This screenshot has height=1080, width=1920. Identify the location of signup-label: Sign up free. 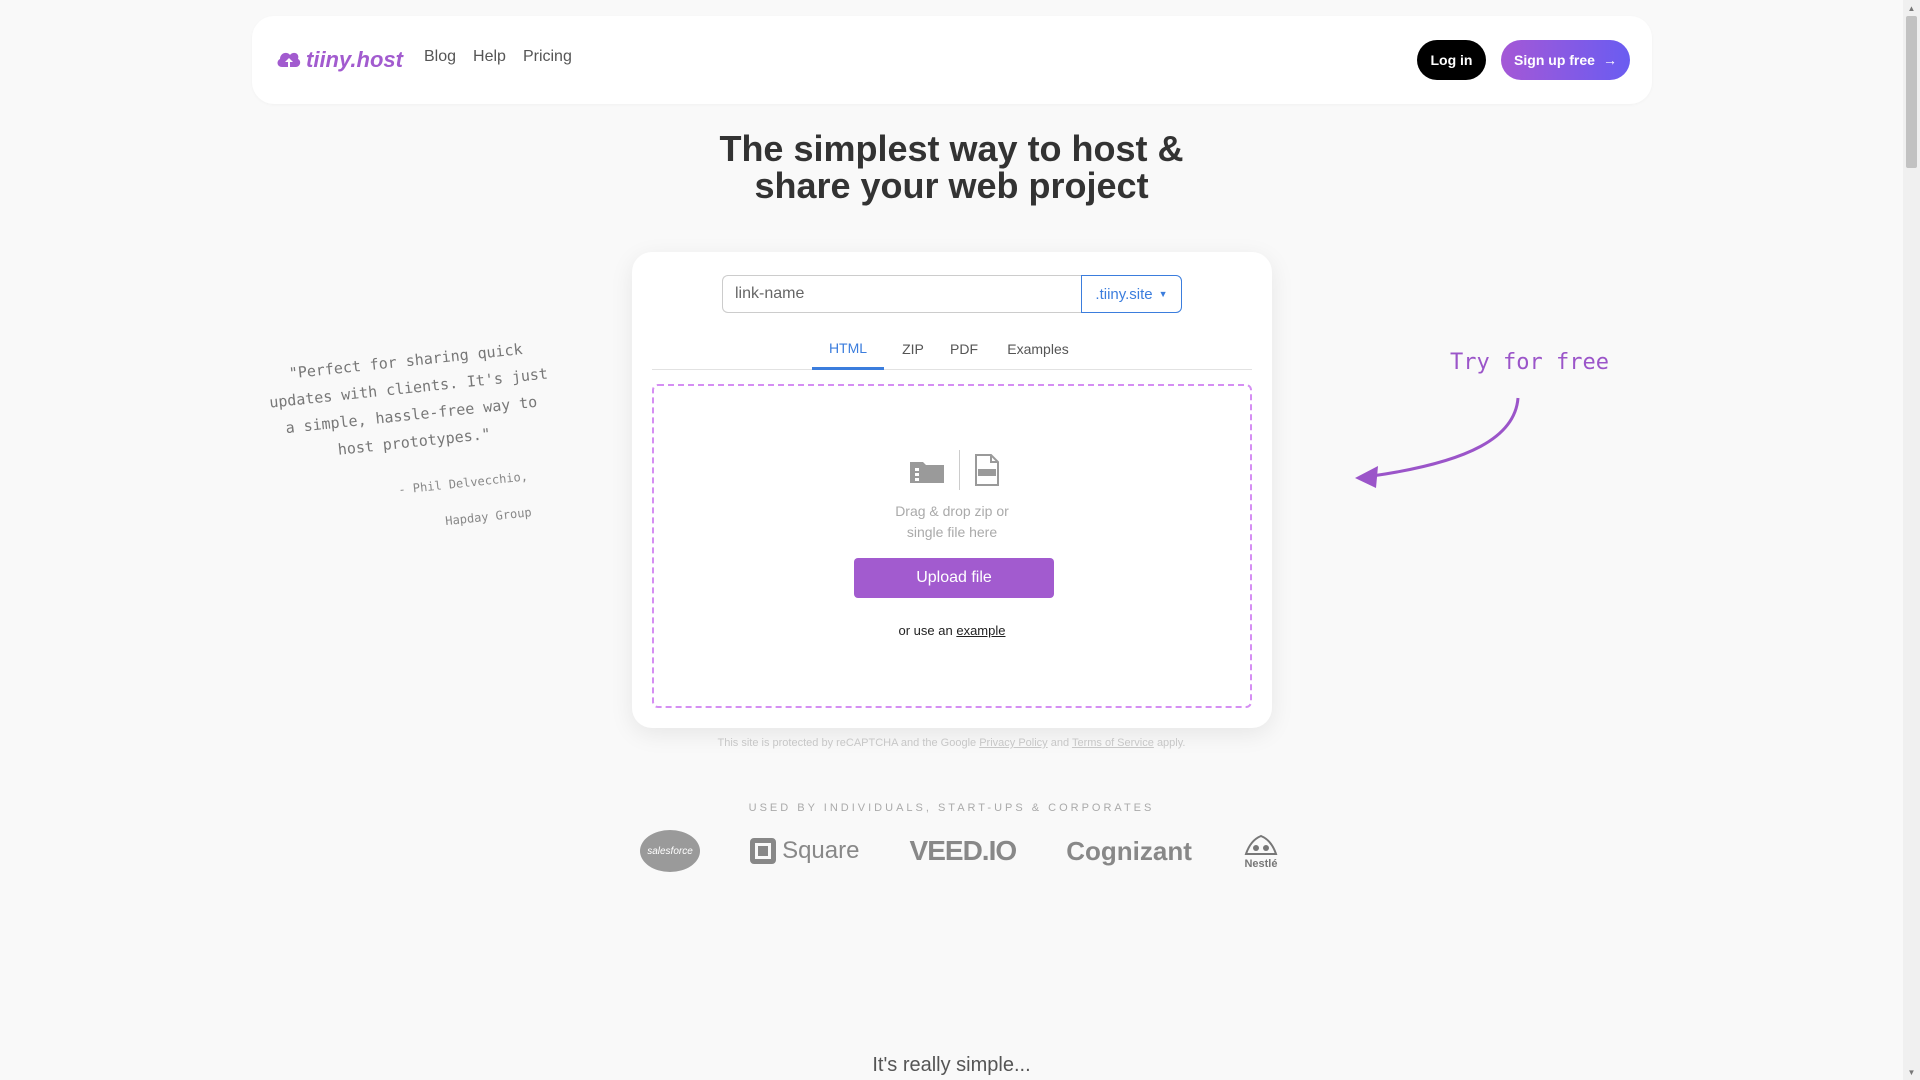
(1554, 60).